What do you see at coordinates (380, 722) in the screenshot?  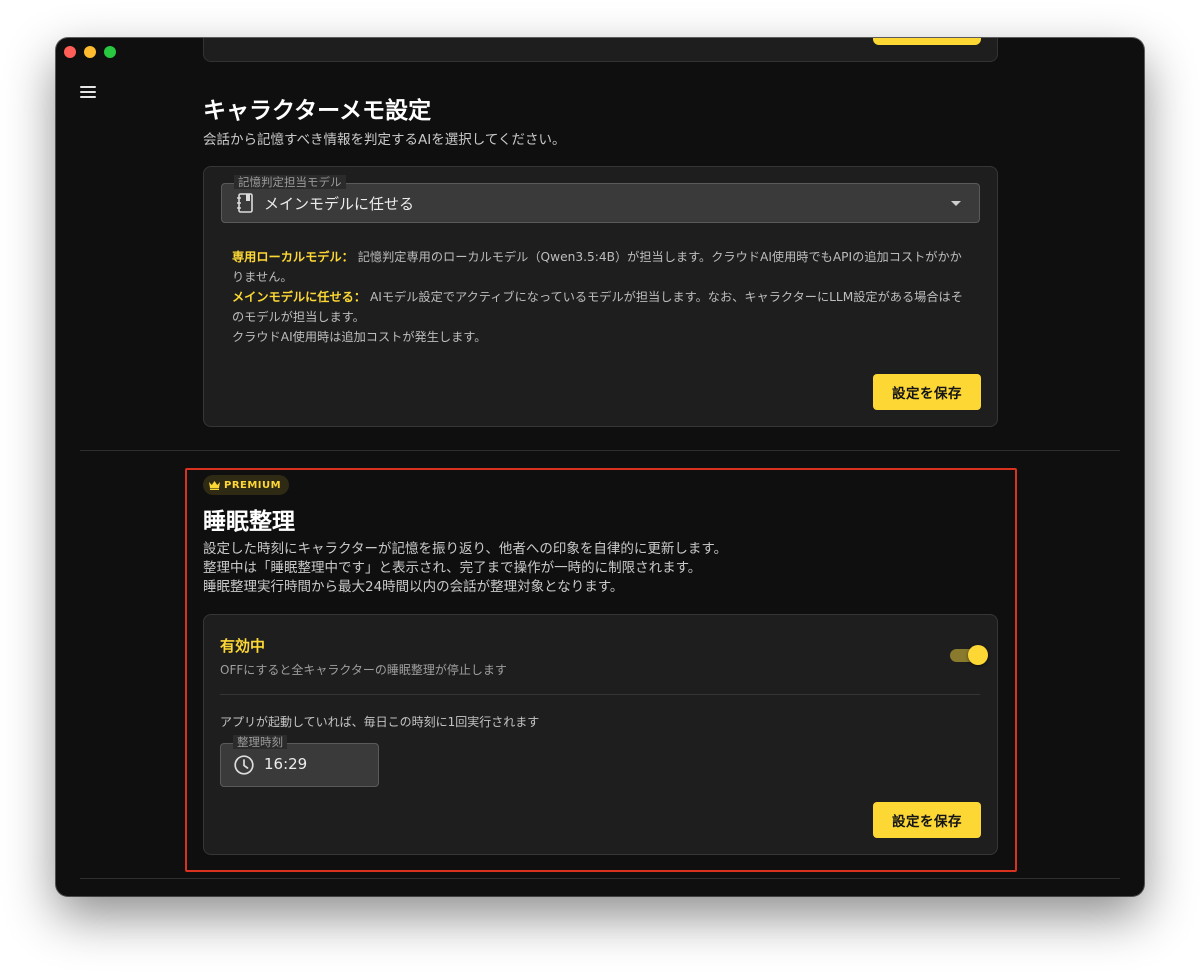 I see `run-schedule-note: アプリが起動していれば、毎日この時刻に1回実行されます` at bounding box center [380, 722].